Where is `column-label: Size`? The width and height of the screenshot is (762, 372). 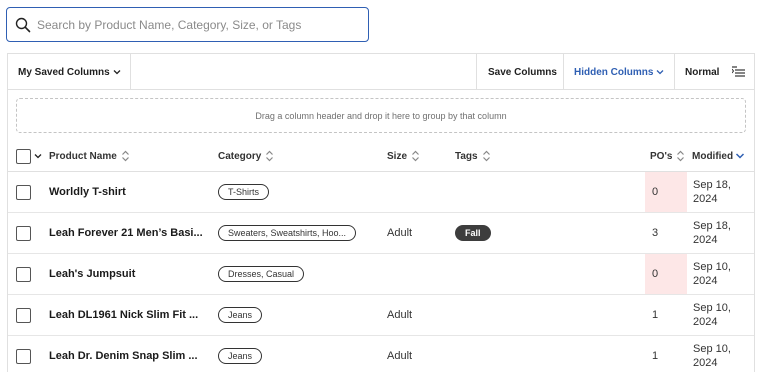
column-label: Size is located at coordinates (397, 156).